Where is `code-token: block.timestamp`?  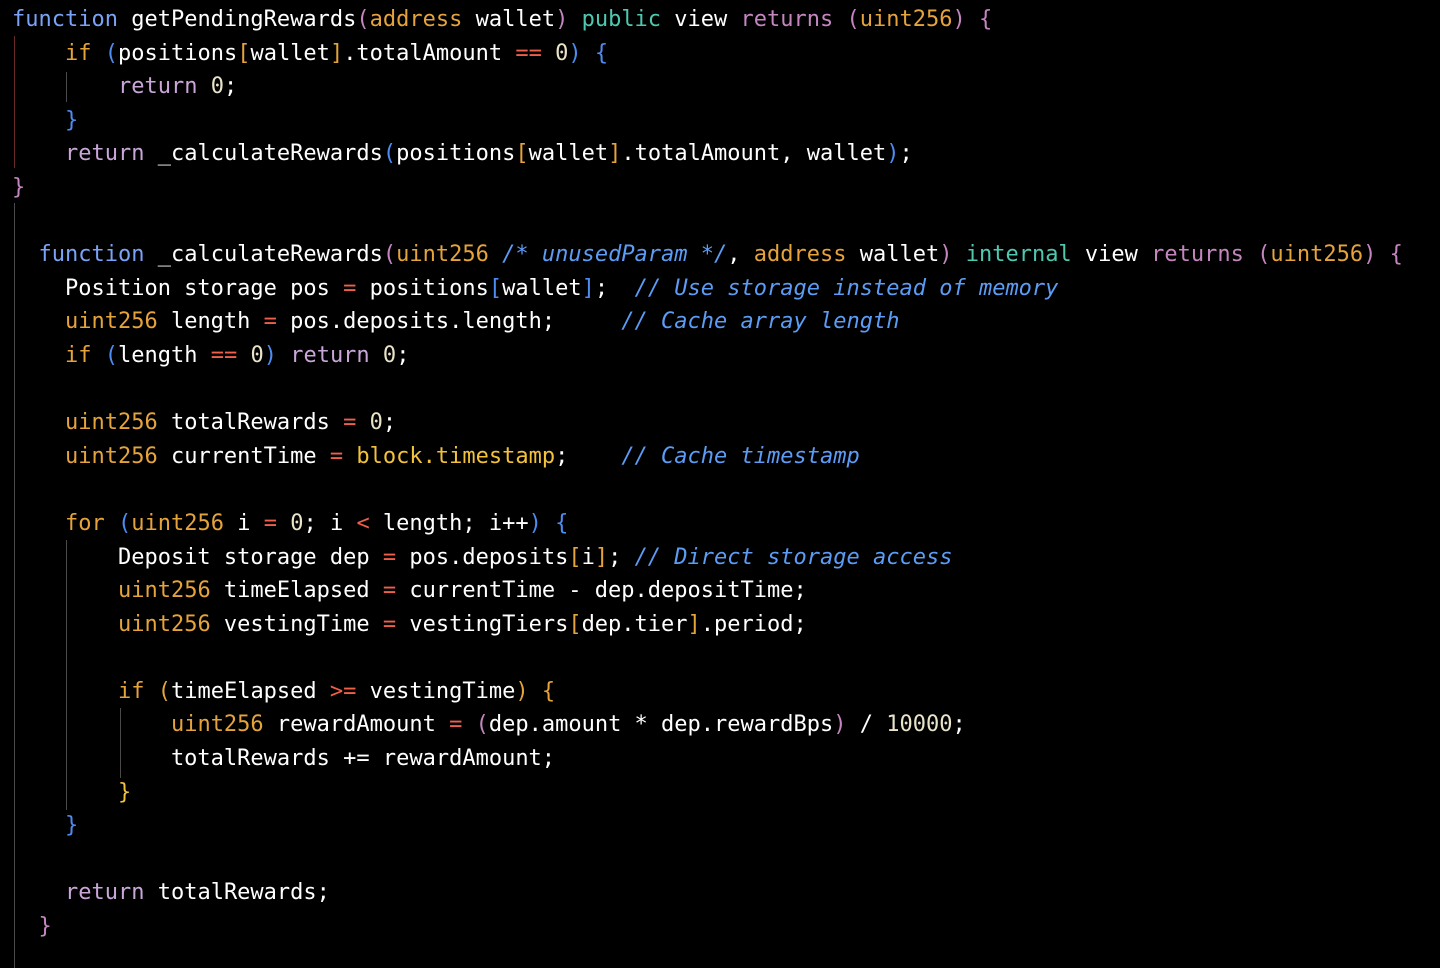 code-token: block.timestamp is located at coordinates (456, 456).